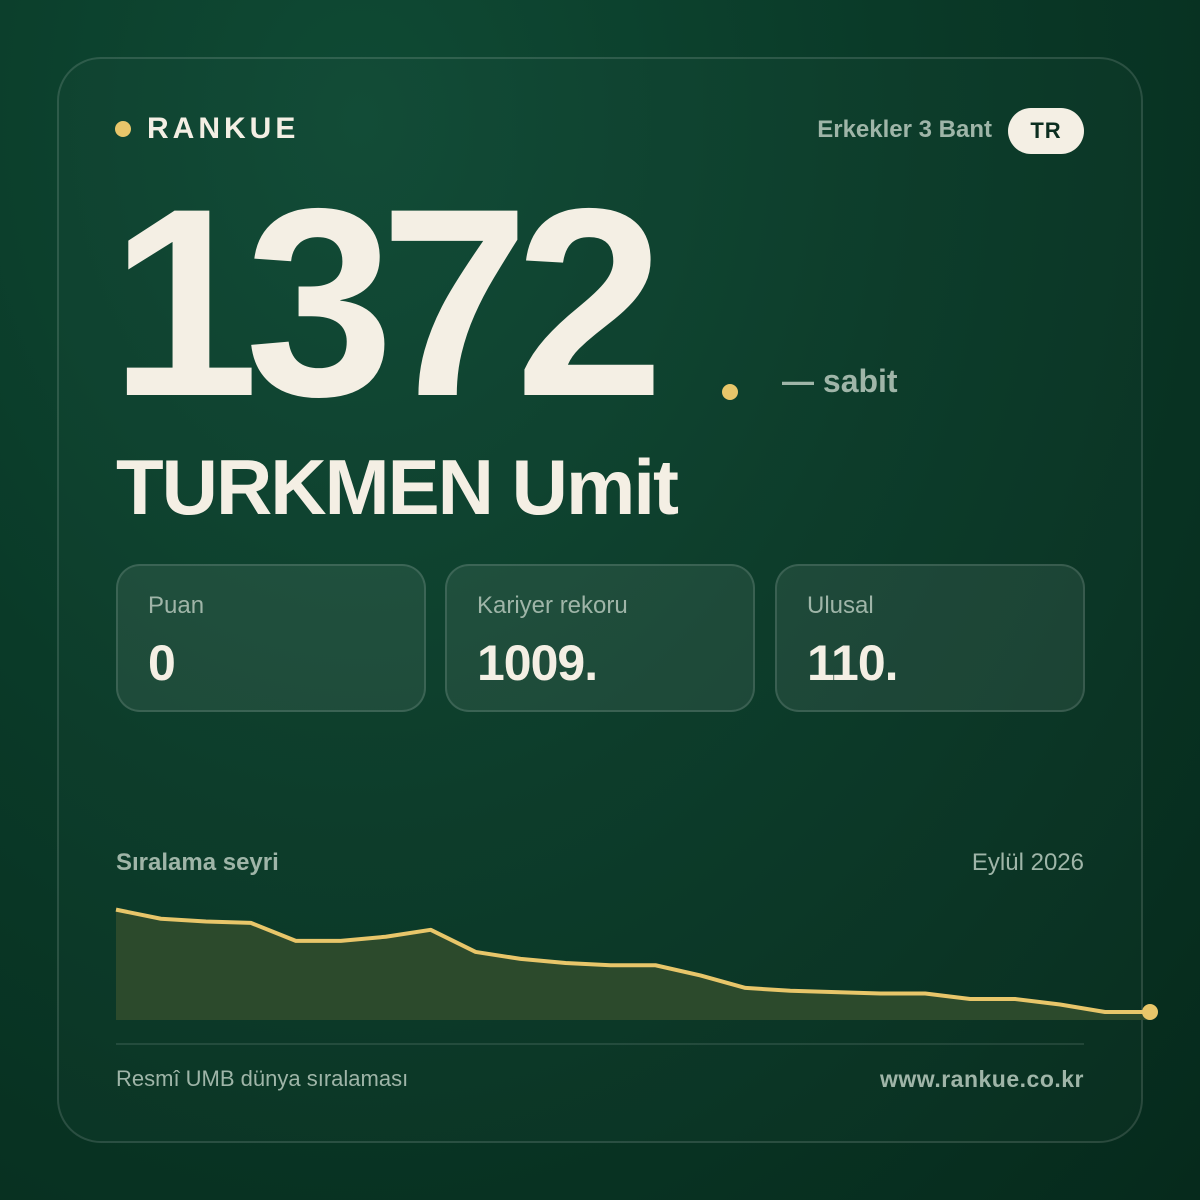 The height and width of the screenshot is (1200, 1200). What do you see at coordinates (552, 605) in the screenshot?
I see `stat-label: Kariyer rekoru` at bounding box center [552, 605].